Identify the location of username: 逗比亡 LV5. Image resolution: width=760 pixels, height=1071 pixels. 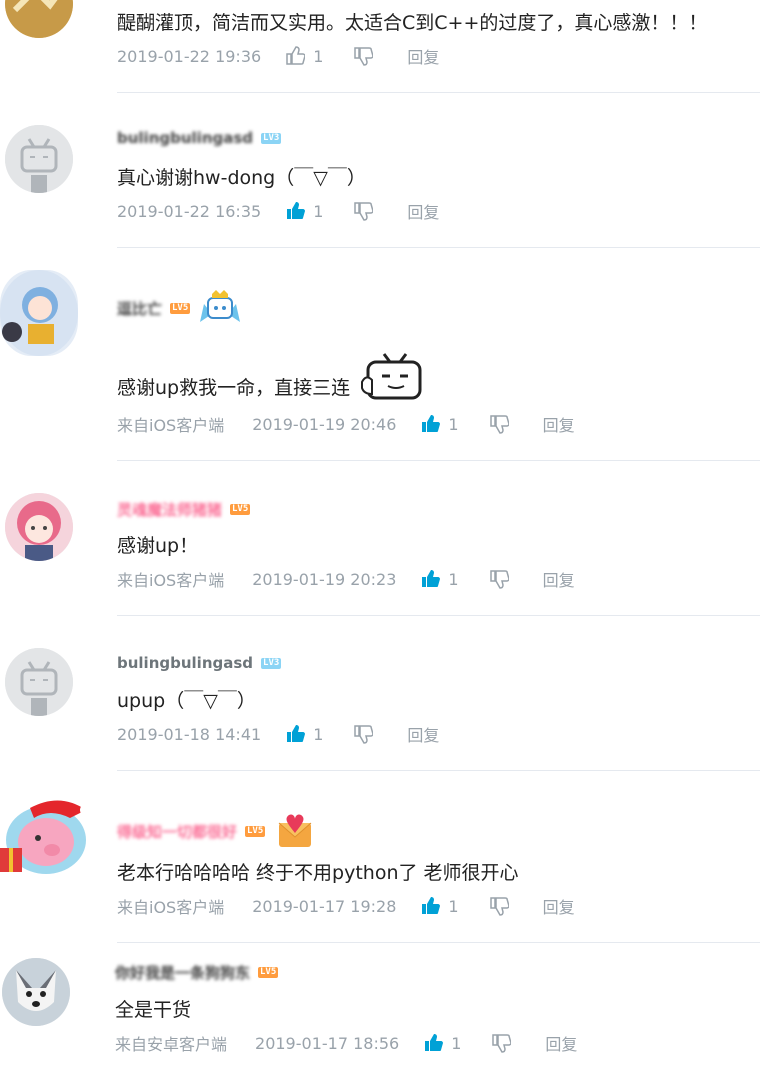
(179, 308).